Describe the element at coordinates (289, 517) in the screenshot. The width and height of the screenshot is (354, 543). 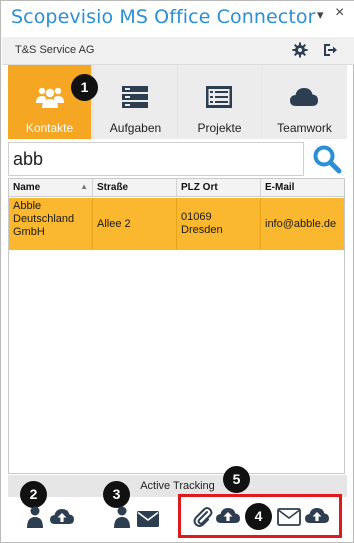
I see `envelope-outline-icon` at that location.